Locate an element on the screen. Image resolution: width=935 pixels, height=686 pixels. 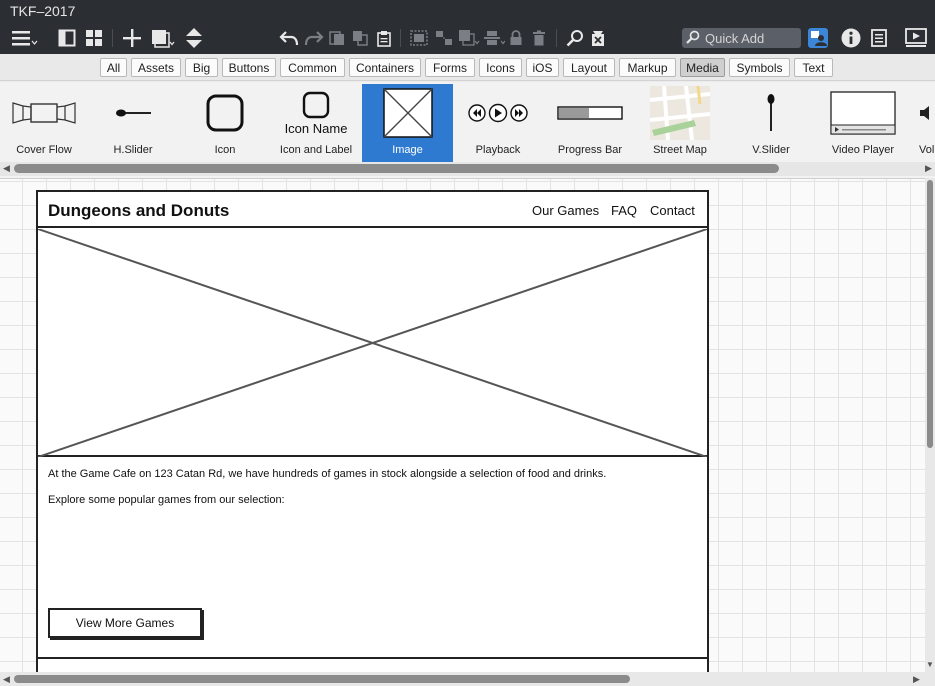
library-item-label: Icon and Label is located at coordinates (316, 150).